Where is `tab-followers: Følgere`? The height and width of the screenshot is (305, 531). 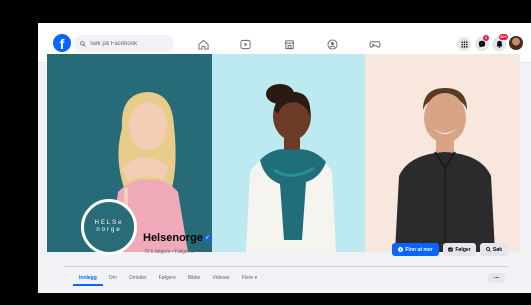
tab-followers: Følgere is located at coordinates (167, 280).